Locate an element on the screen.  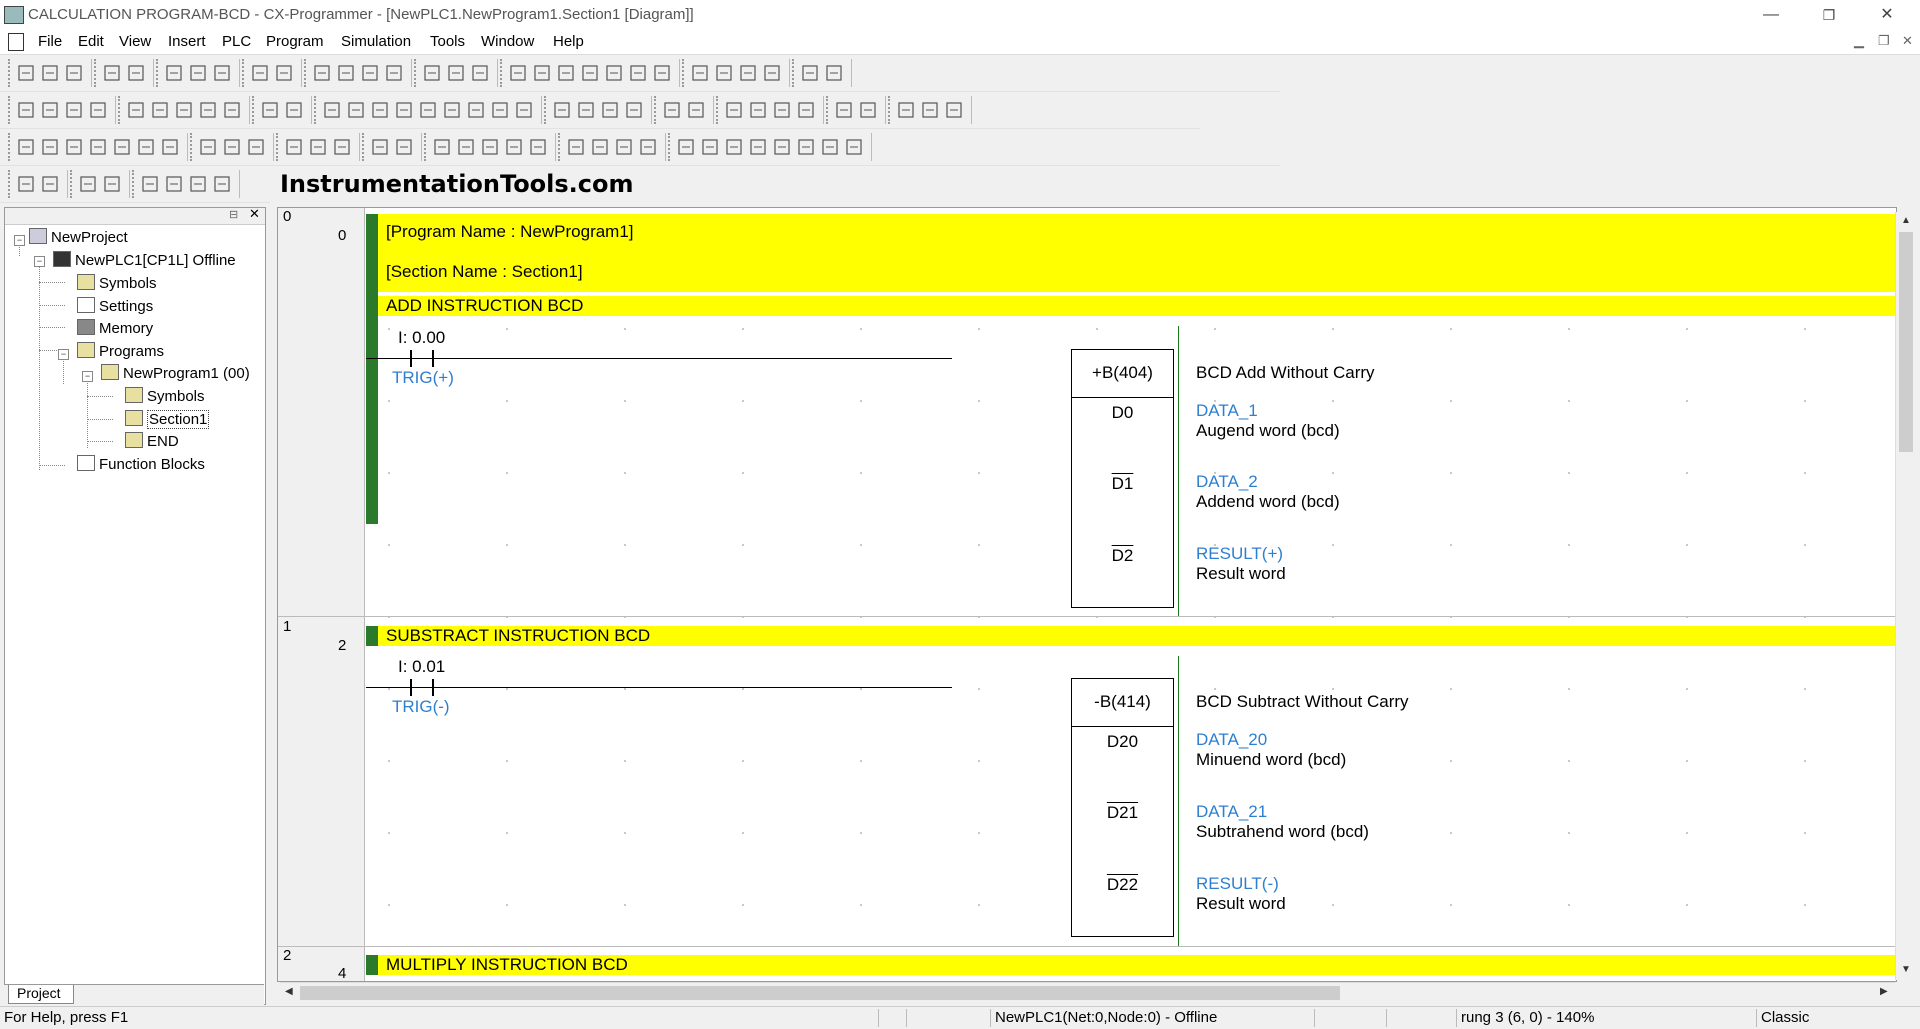
minimize-button: — is located at coordinates (1771, 15).